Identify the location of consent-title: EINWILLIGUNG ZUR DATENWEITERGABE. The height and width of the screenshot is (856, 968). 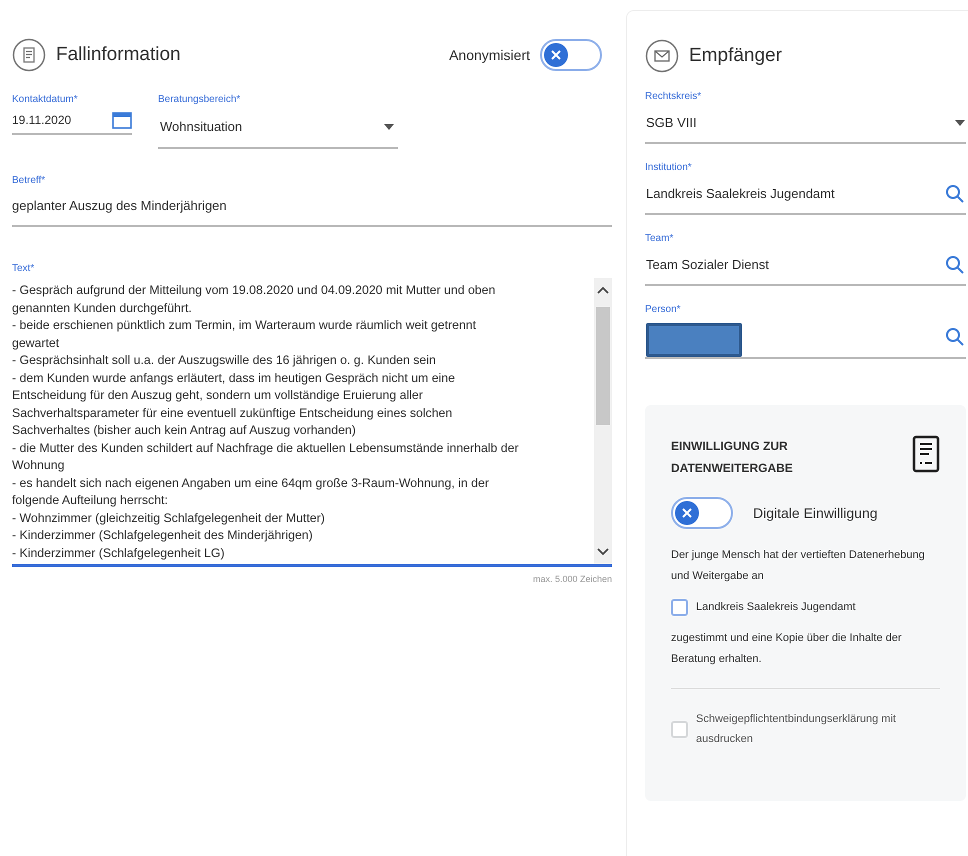
(732, 457).